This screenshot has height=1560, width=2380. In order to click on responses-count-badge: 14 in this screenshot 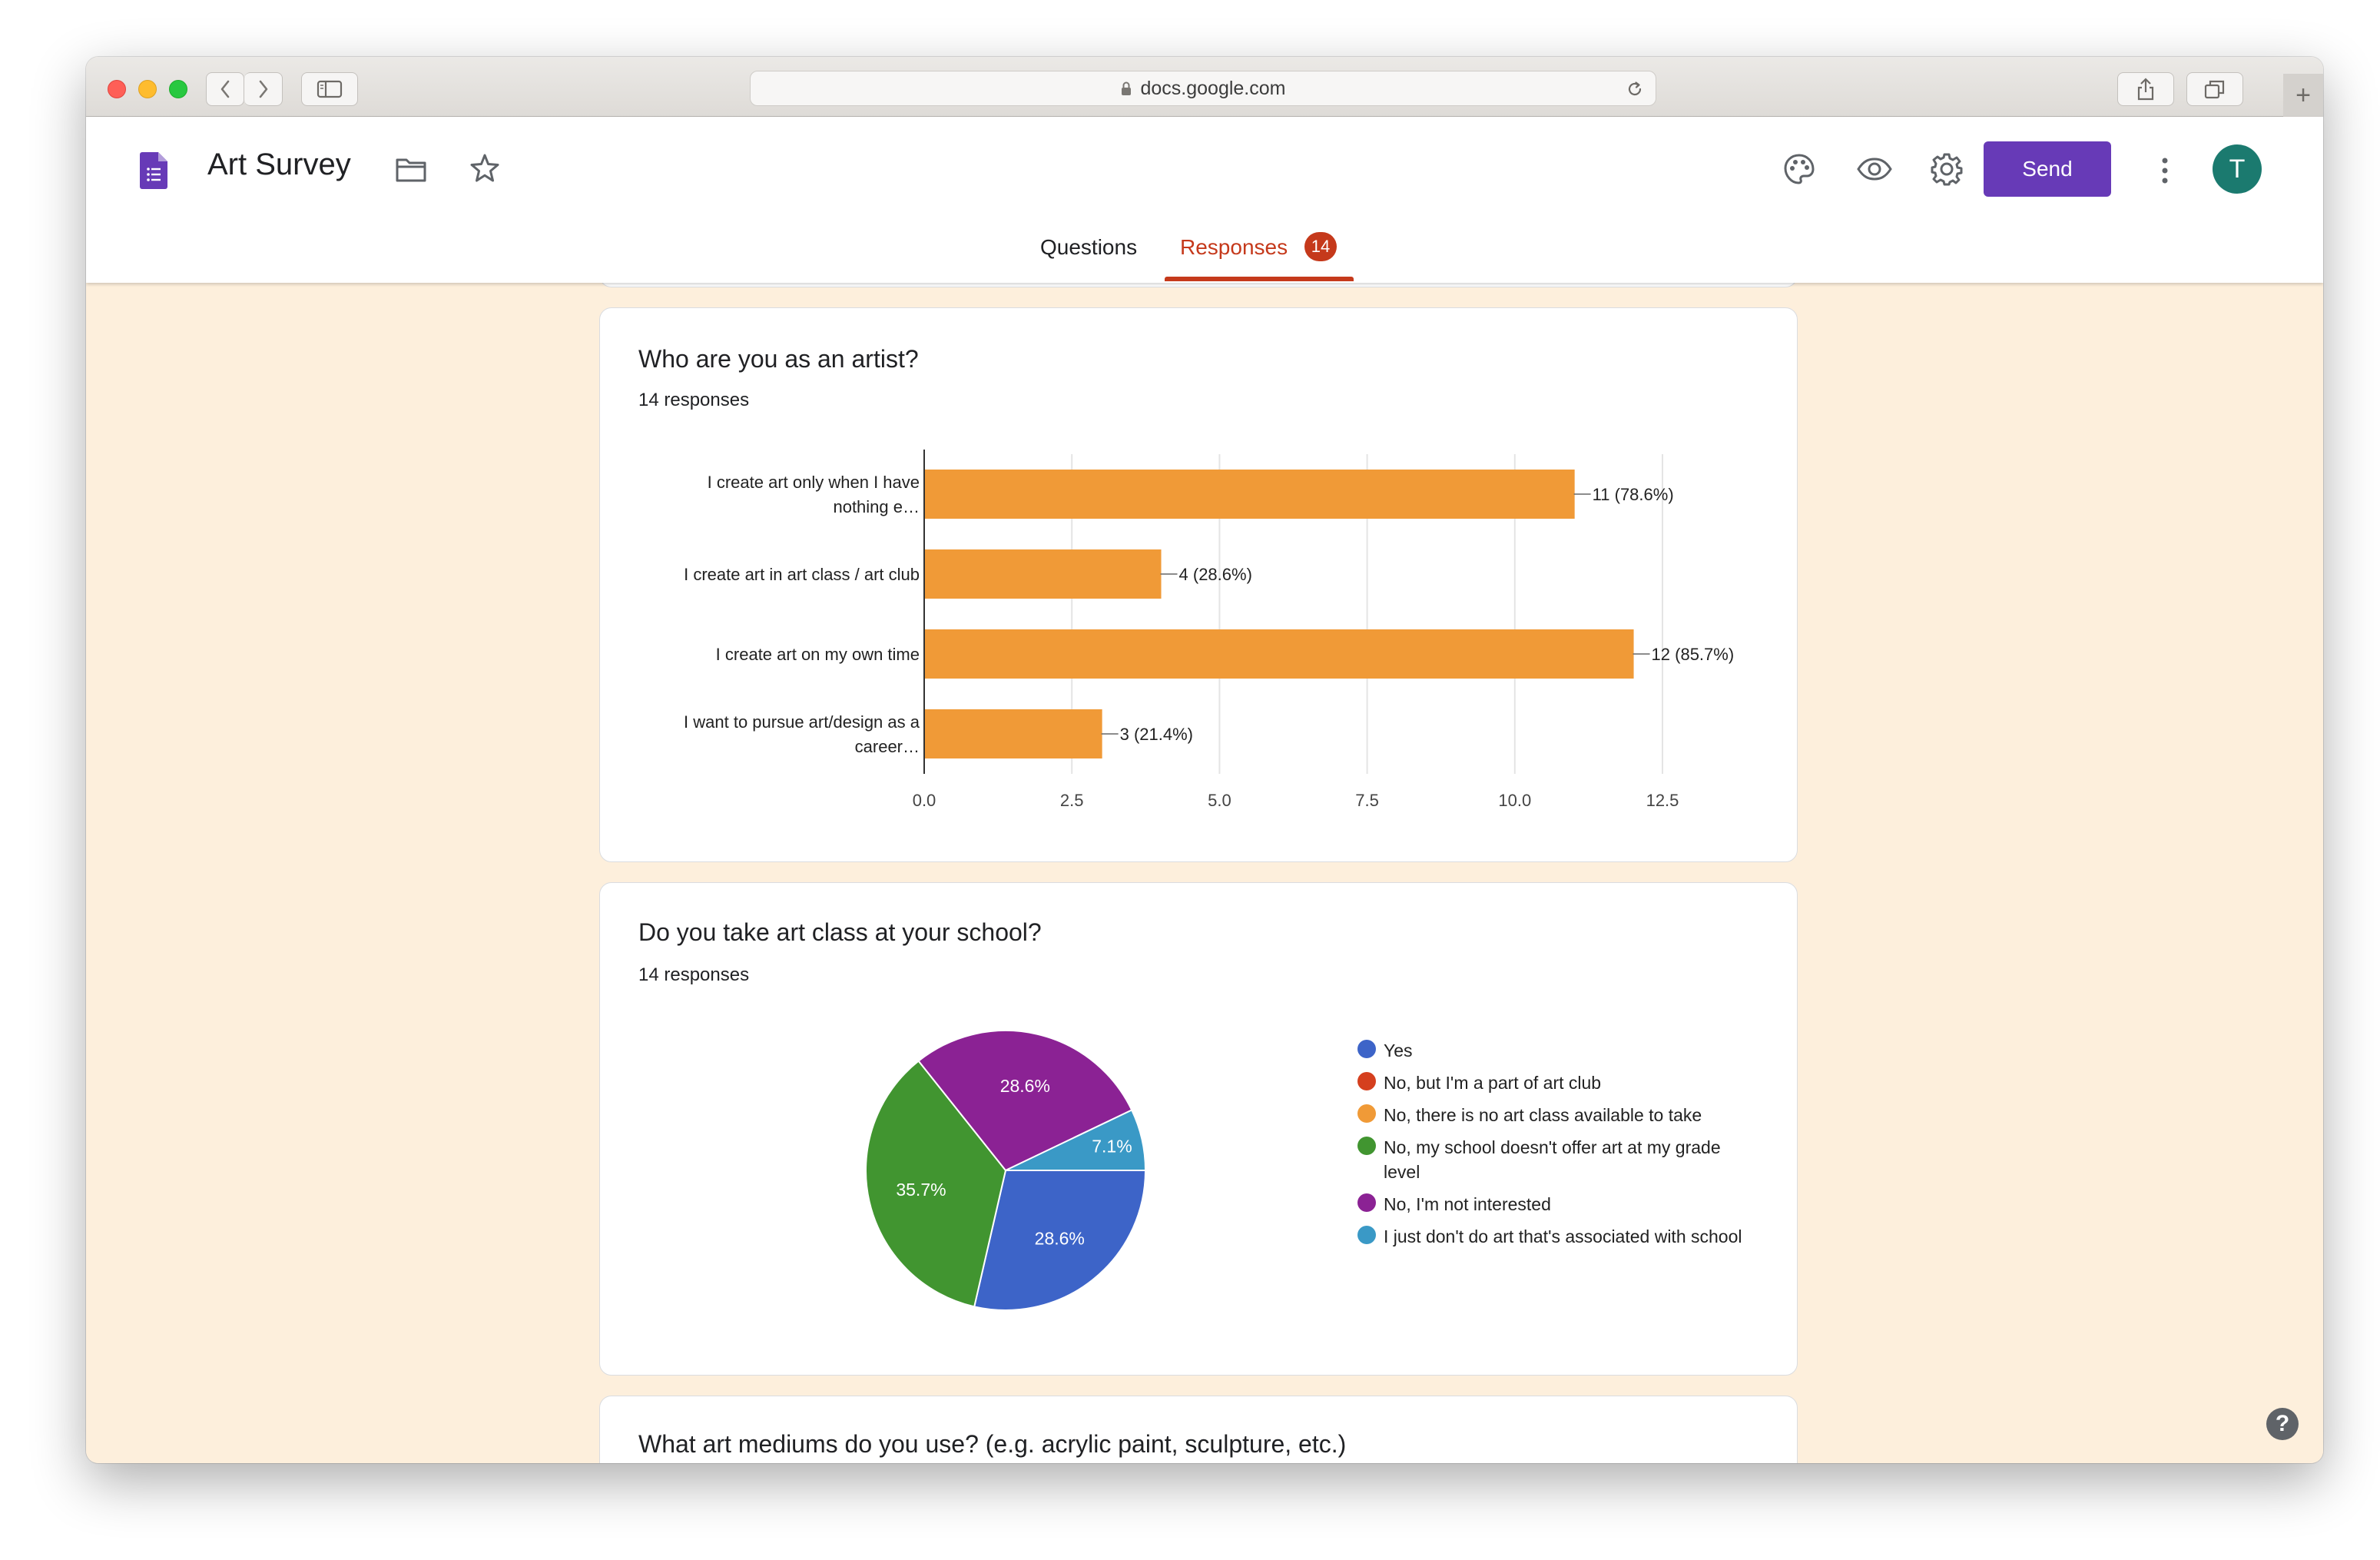, I will do `click(1320, 246)`.